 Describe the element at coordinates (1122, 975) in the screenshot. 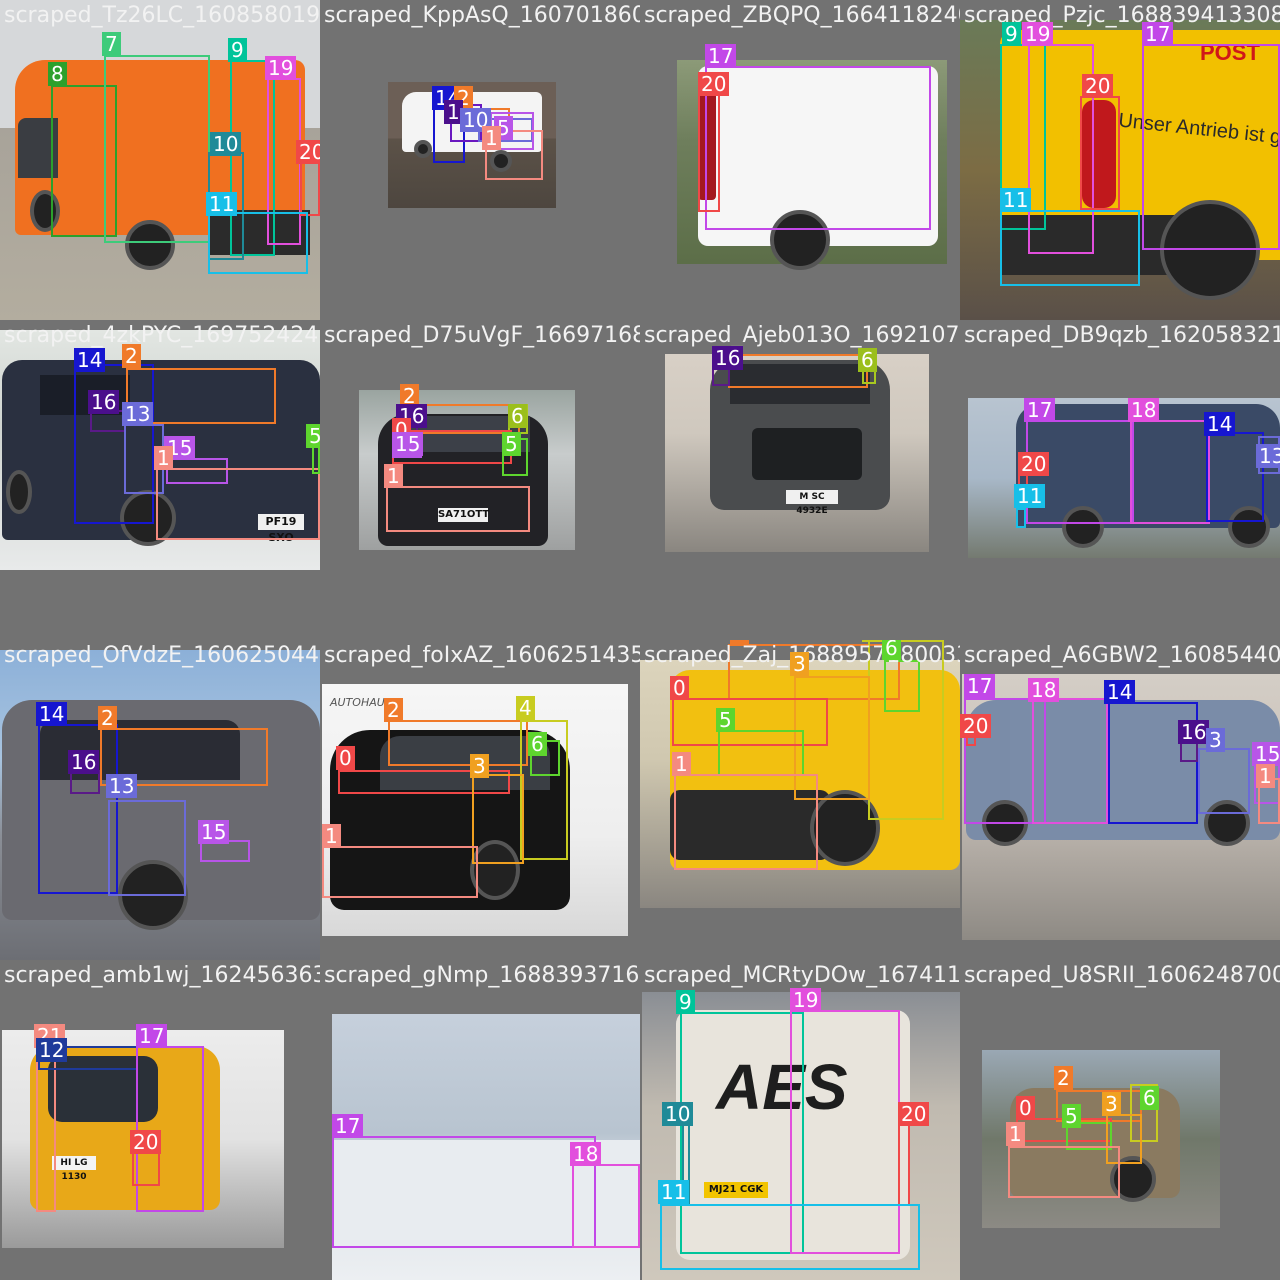

I see `image-filename: scraped_U8SRII_1606248700000.jpg` at that location.